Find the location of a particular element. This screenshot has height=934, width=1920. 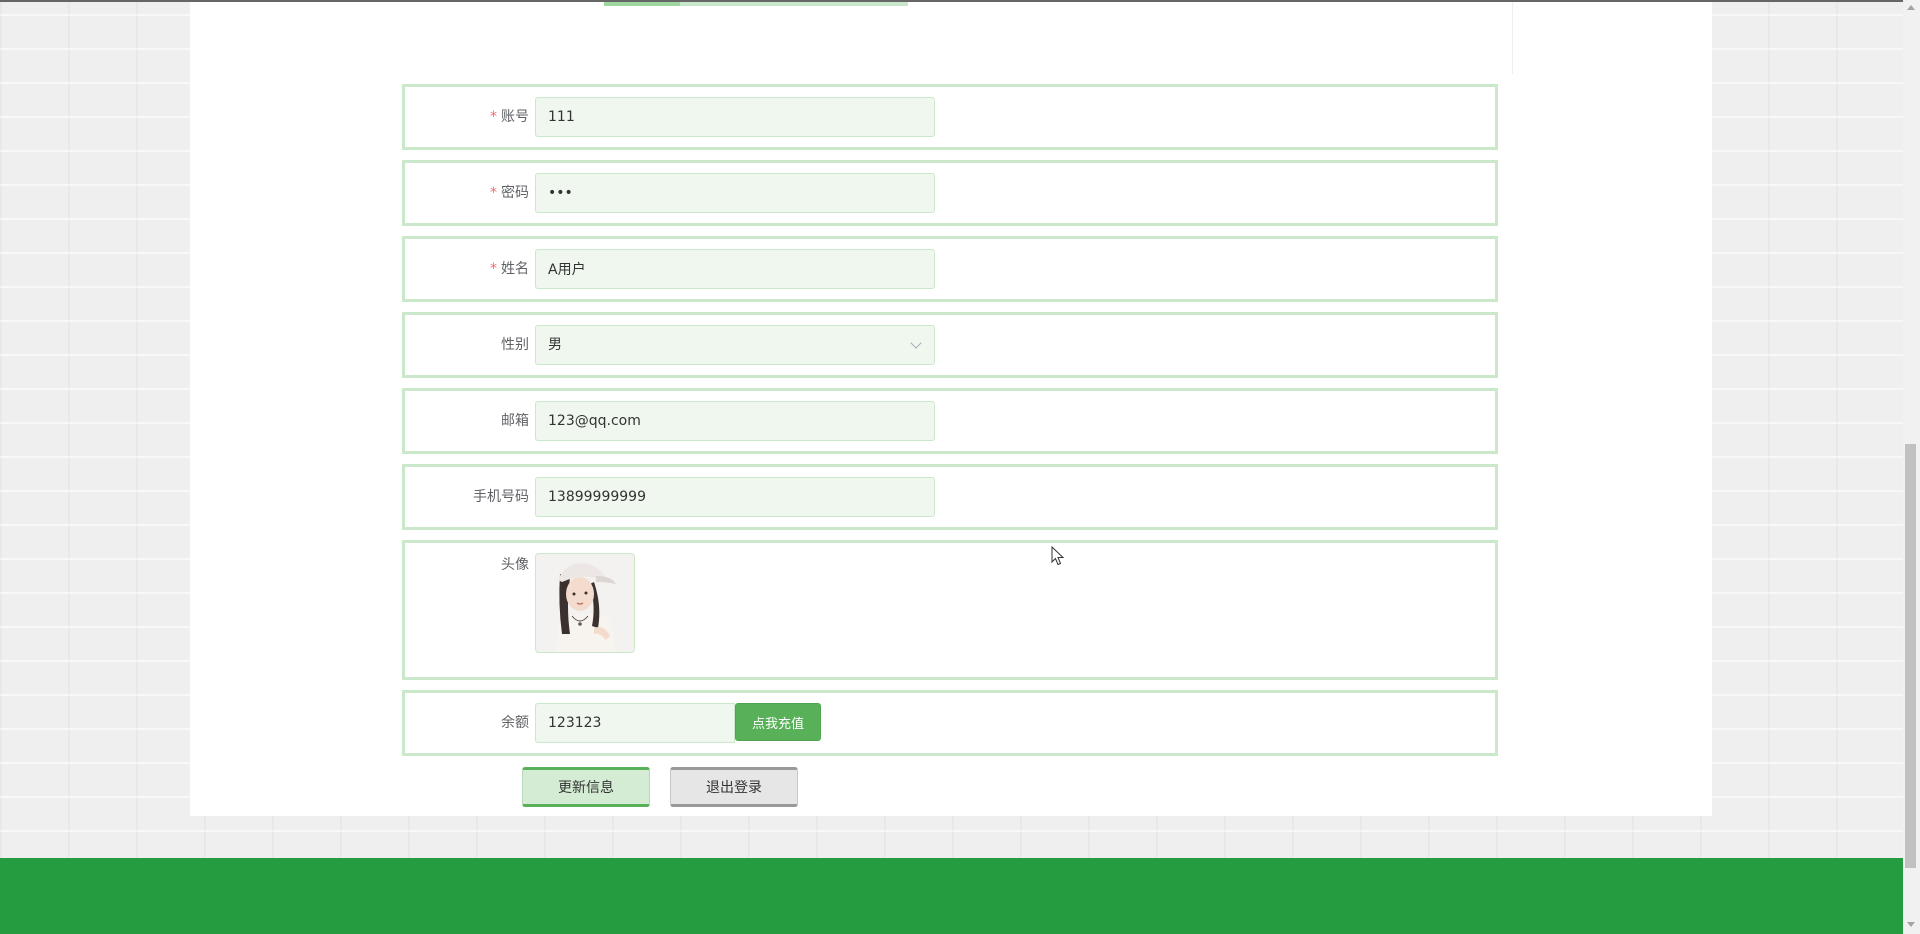

mouse-cursor-icon is located at coordinates (1058, 556).